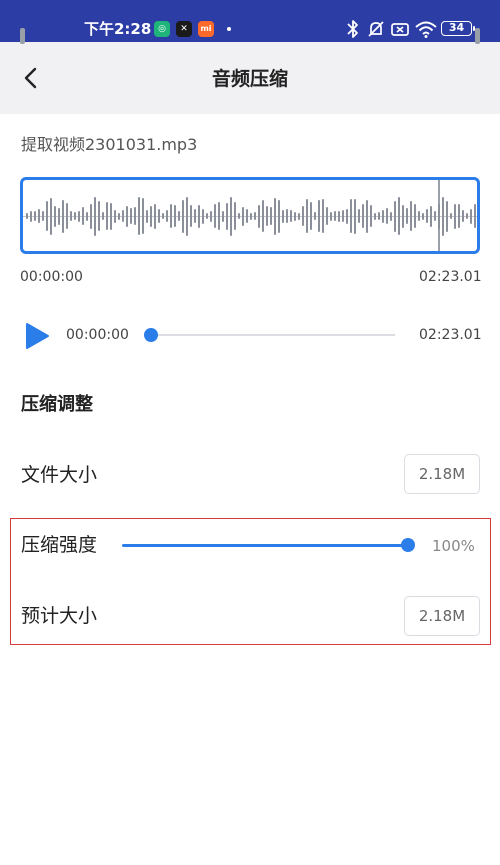  I want to click on notification-dot-icon, so click(229, 29).